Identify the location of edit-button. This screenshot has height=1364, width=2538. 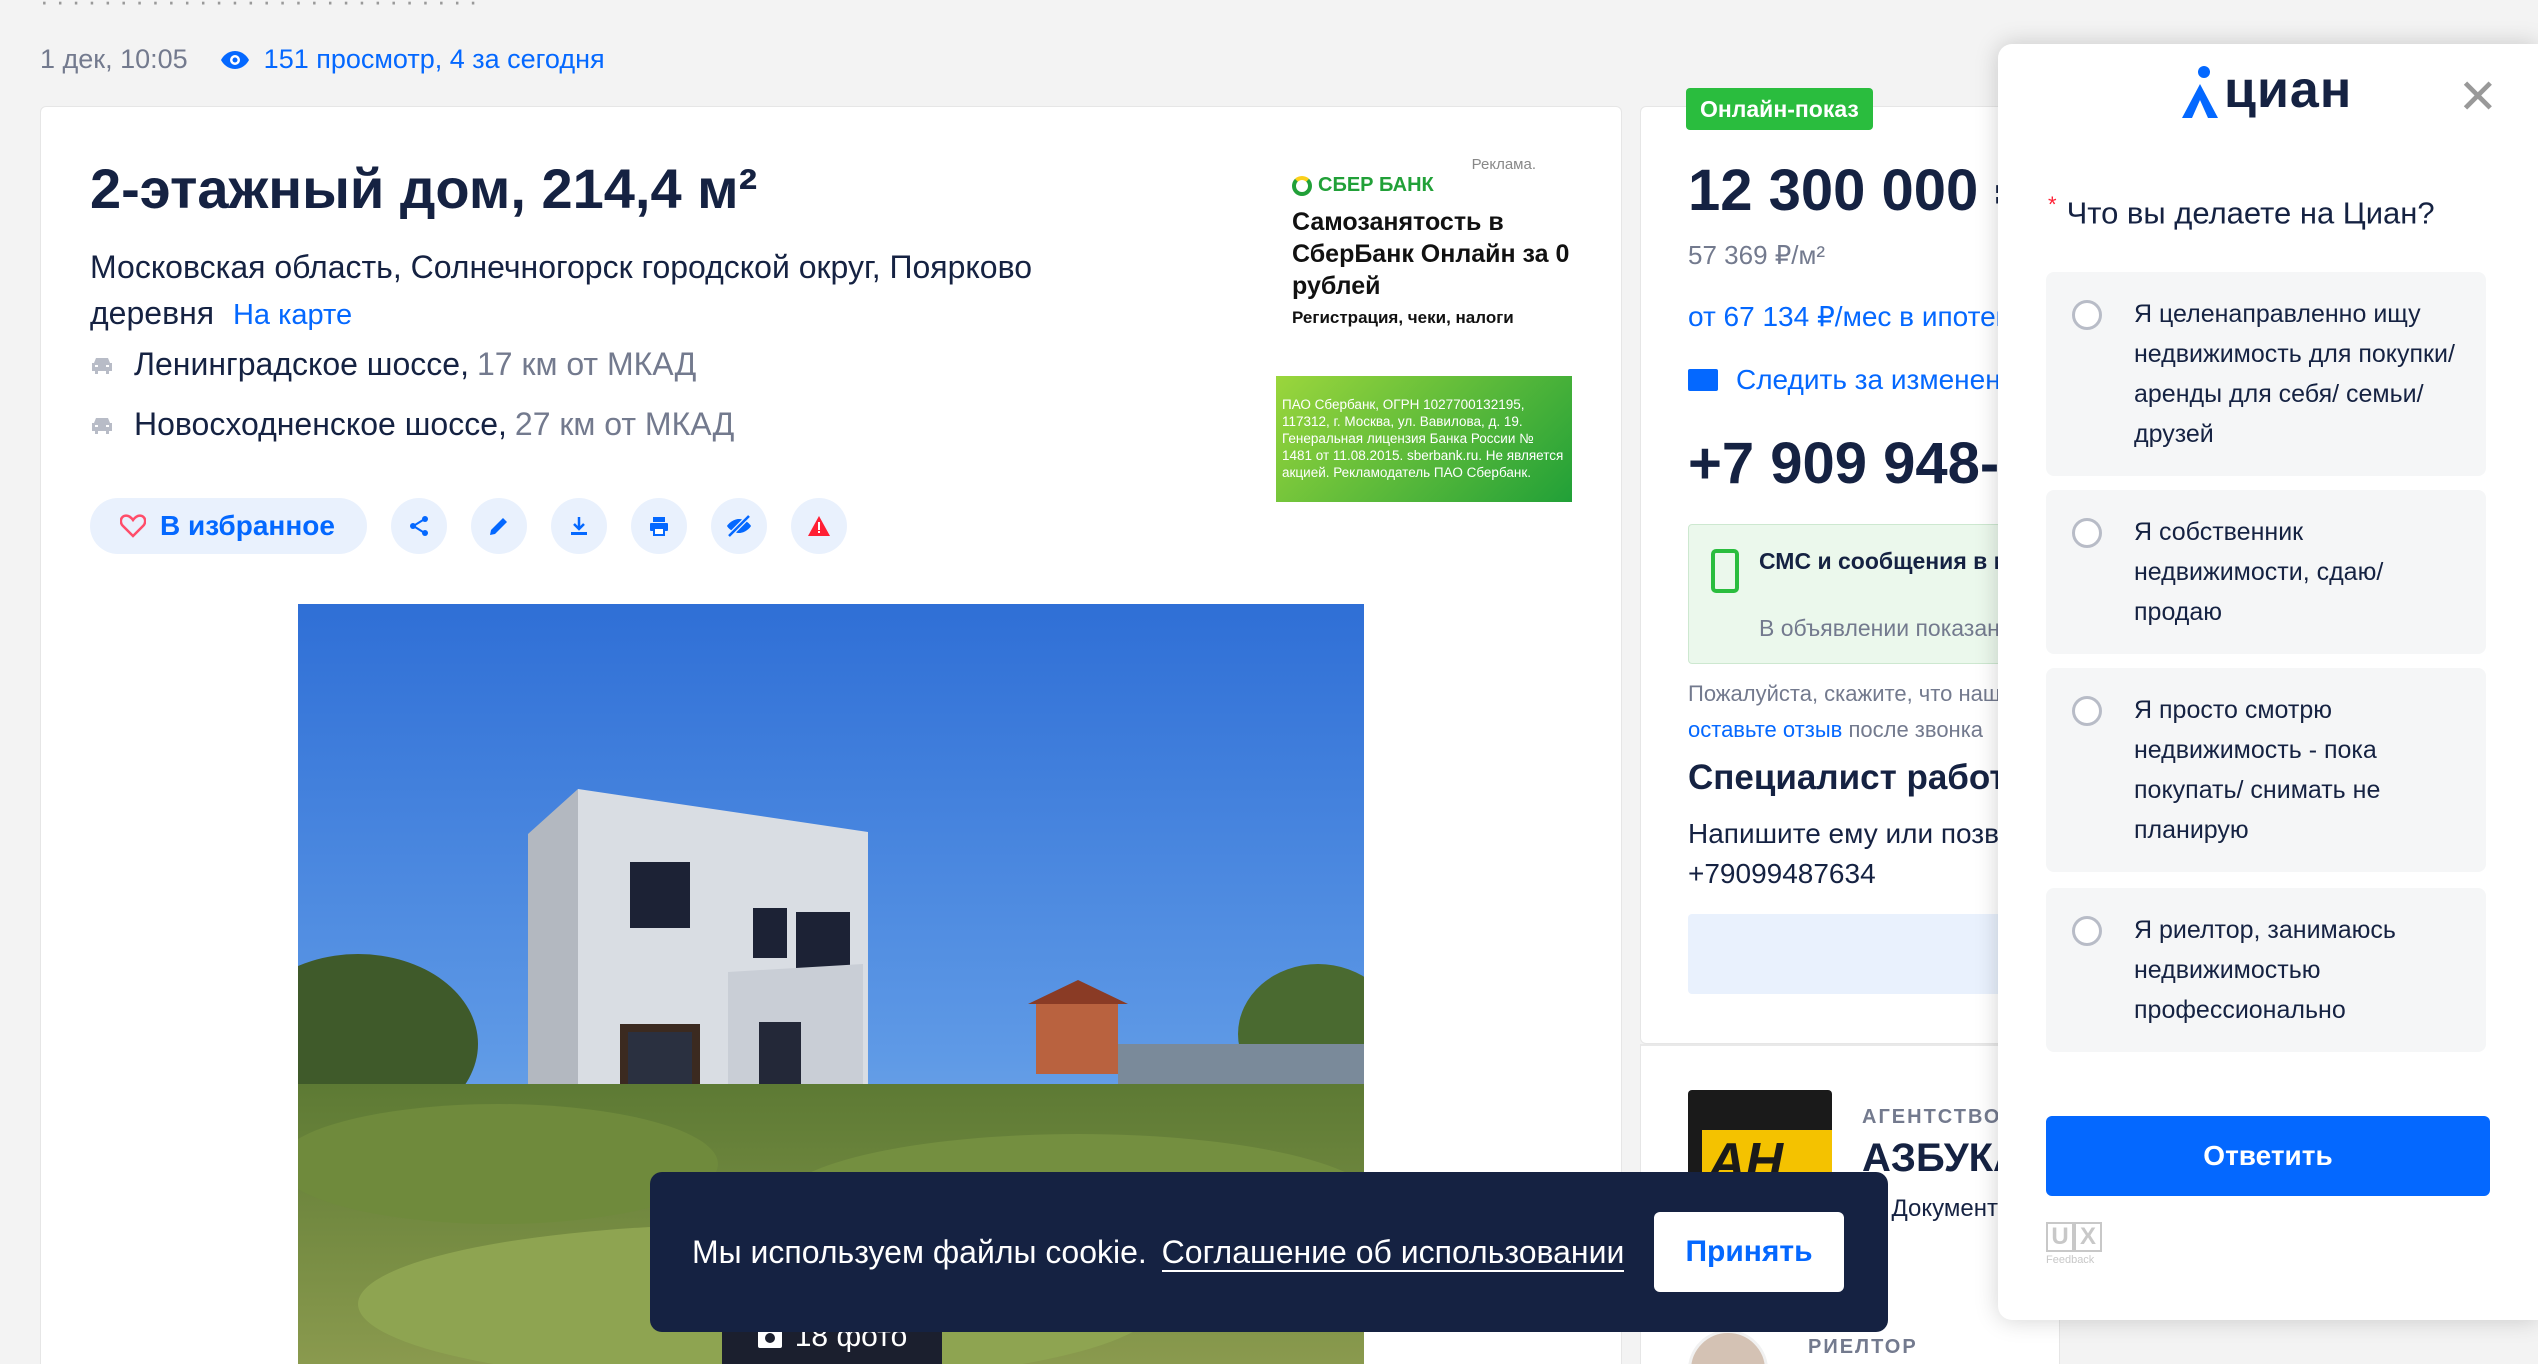
(498, 526).